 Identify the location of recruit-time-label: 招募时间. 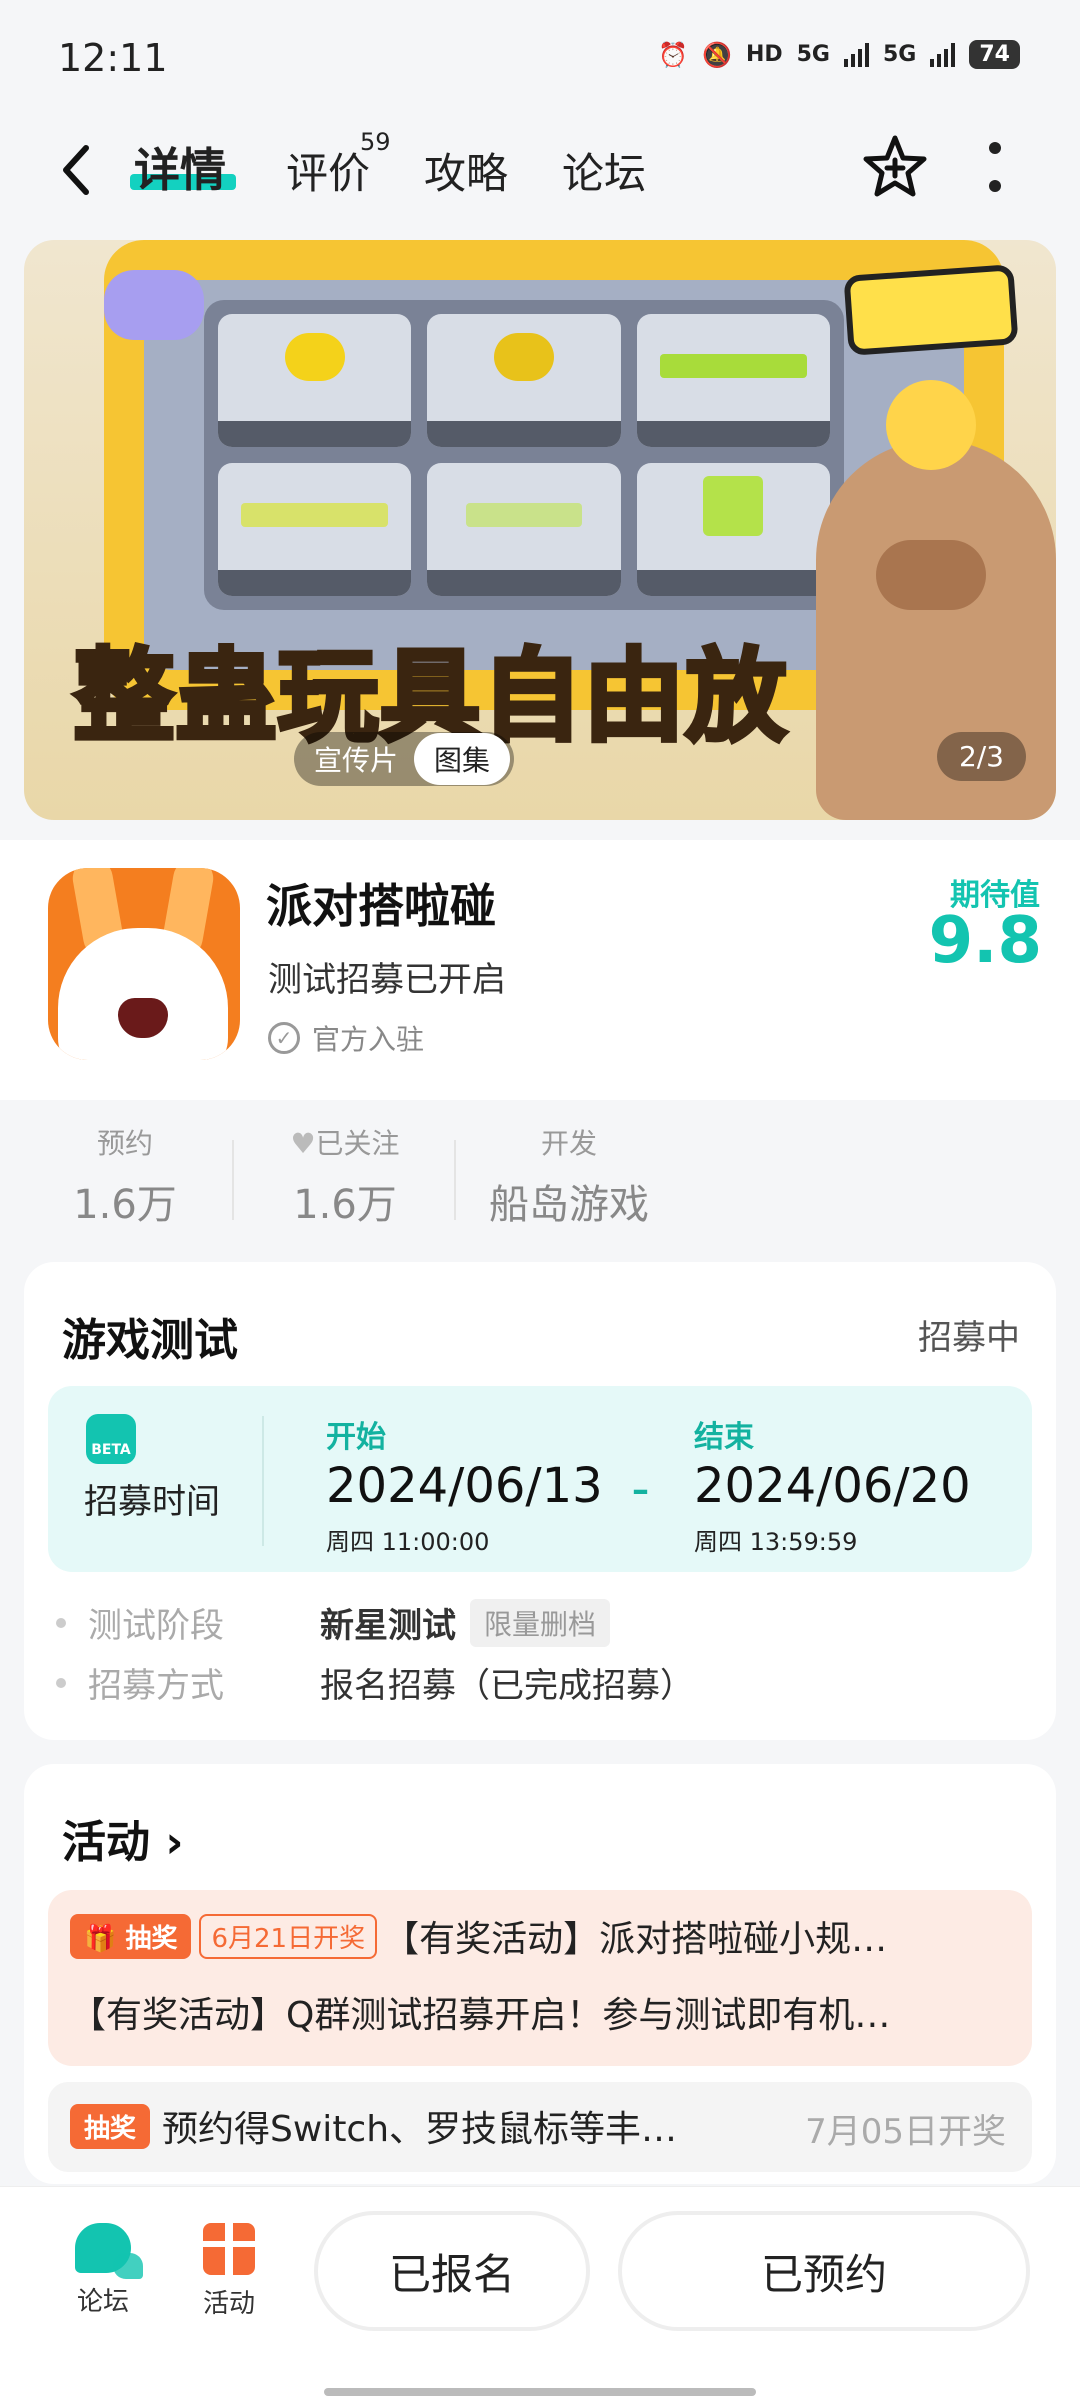
(152, 1502).